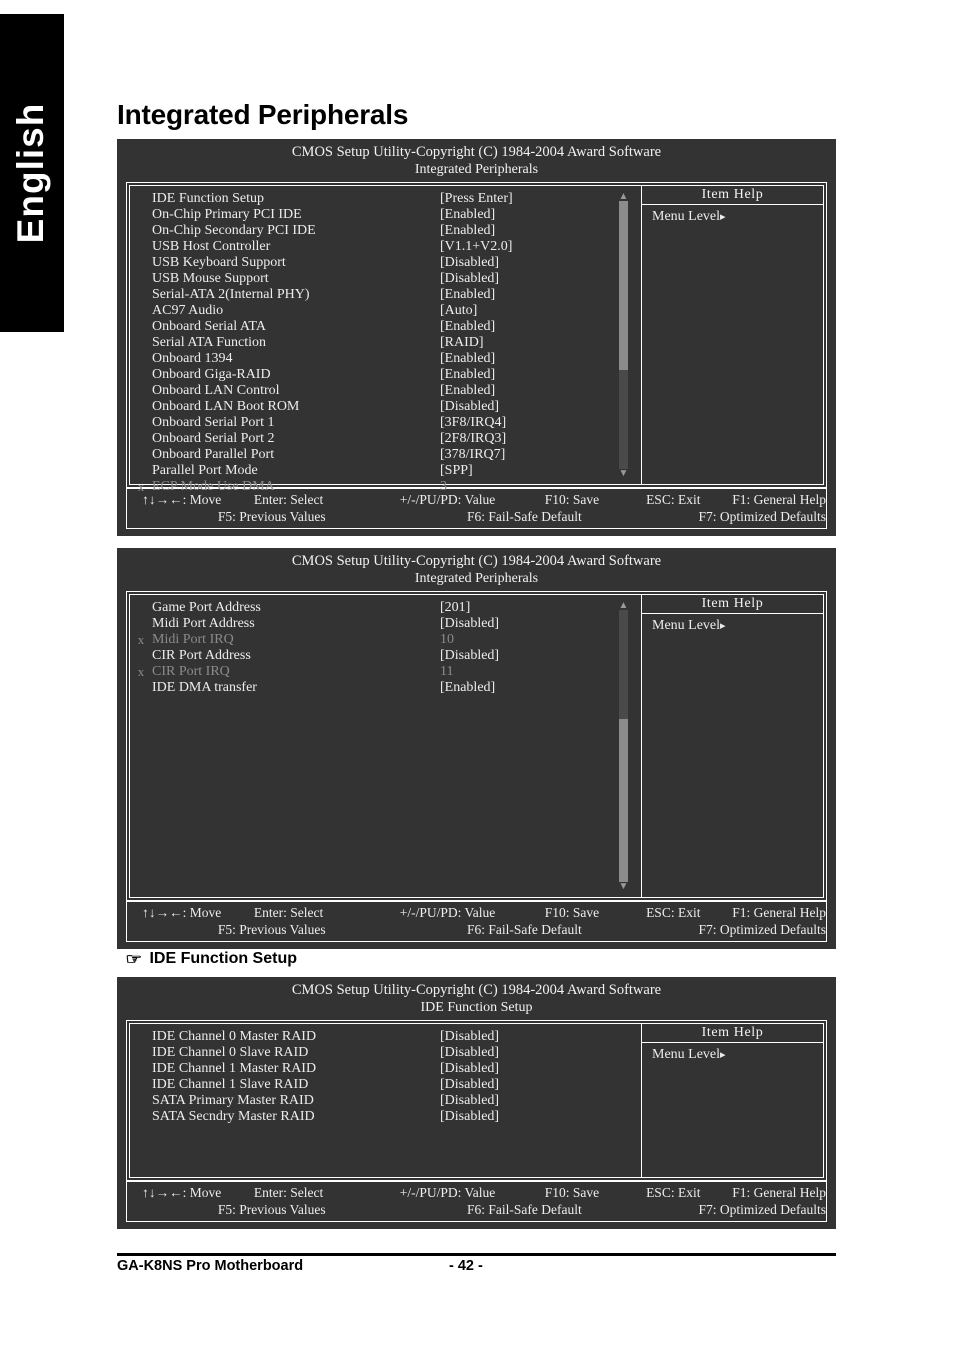  I want to click on option-row: Serial-ATA 2(Internal PHY) [Enabled], so click(385, 295).